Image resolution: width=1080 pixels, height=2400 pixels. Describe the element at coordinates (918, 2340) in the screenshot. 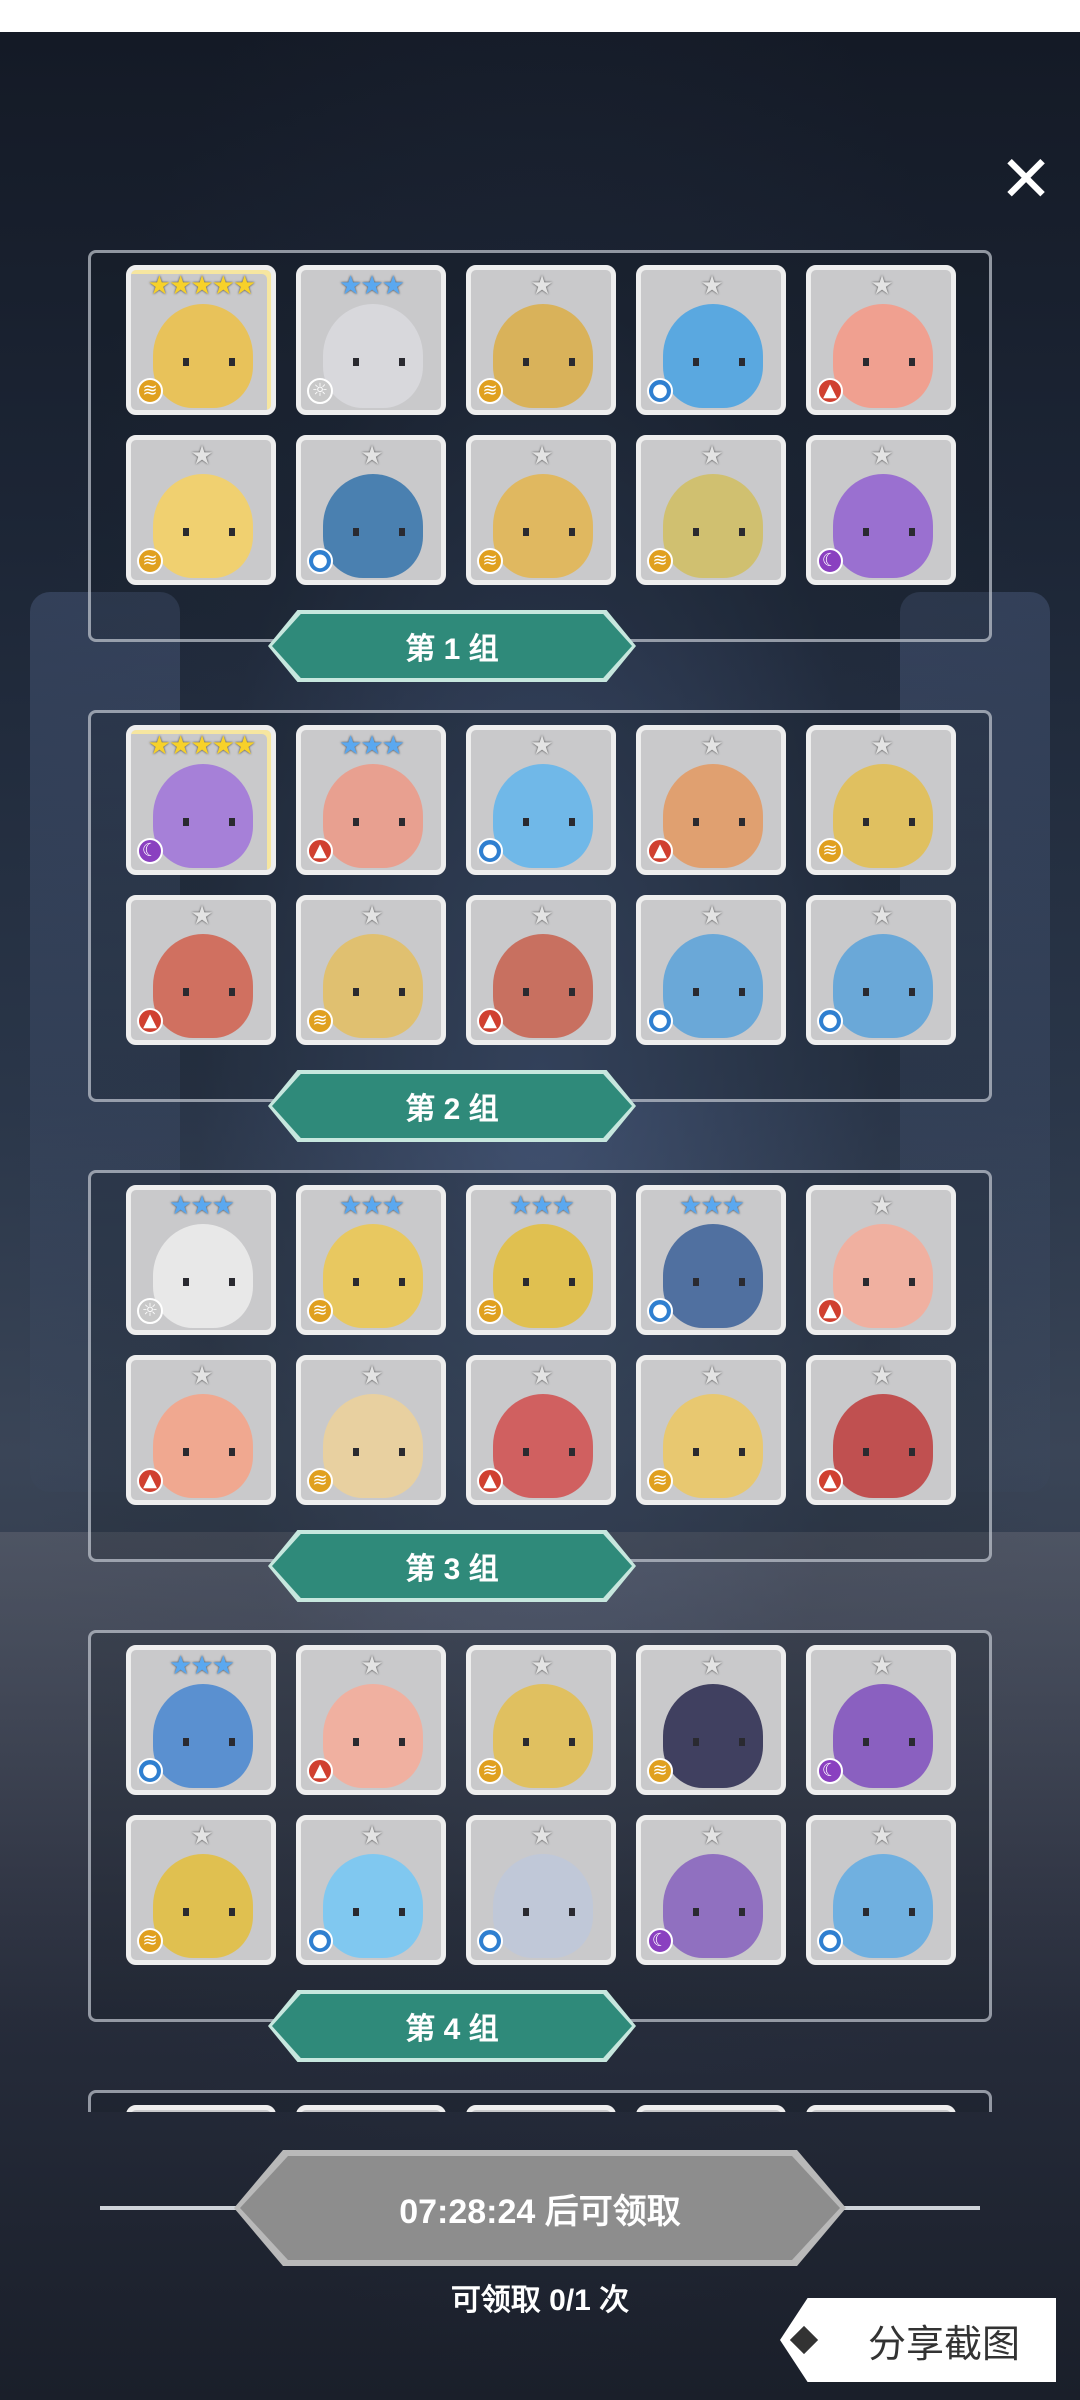

I see `share-screenshot-button: 分享截图` at that location.